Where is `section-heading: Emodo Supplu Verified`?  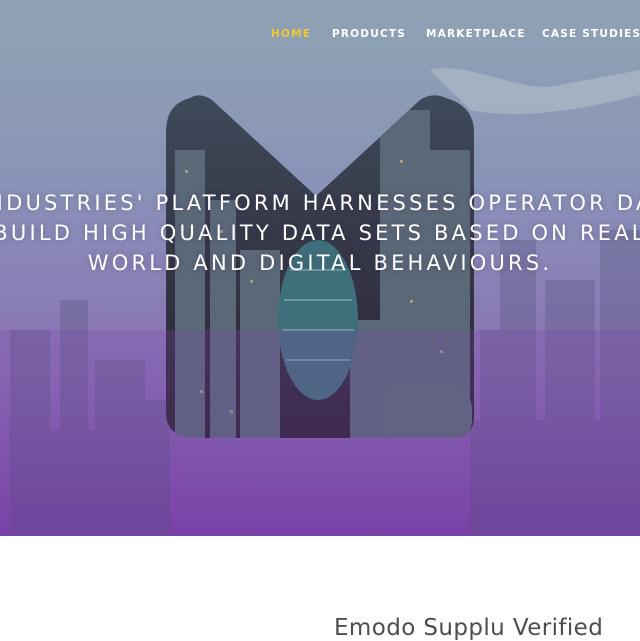 section-heading: Emodo Supplu Verified is located at coordinates (469, 628).